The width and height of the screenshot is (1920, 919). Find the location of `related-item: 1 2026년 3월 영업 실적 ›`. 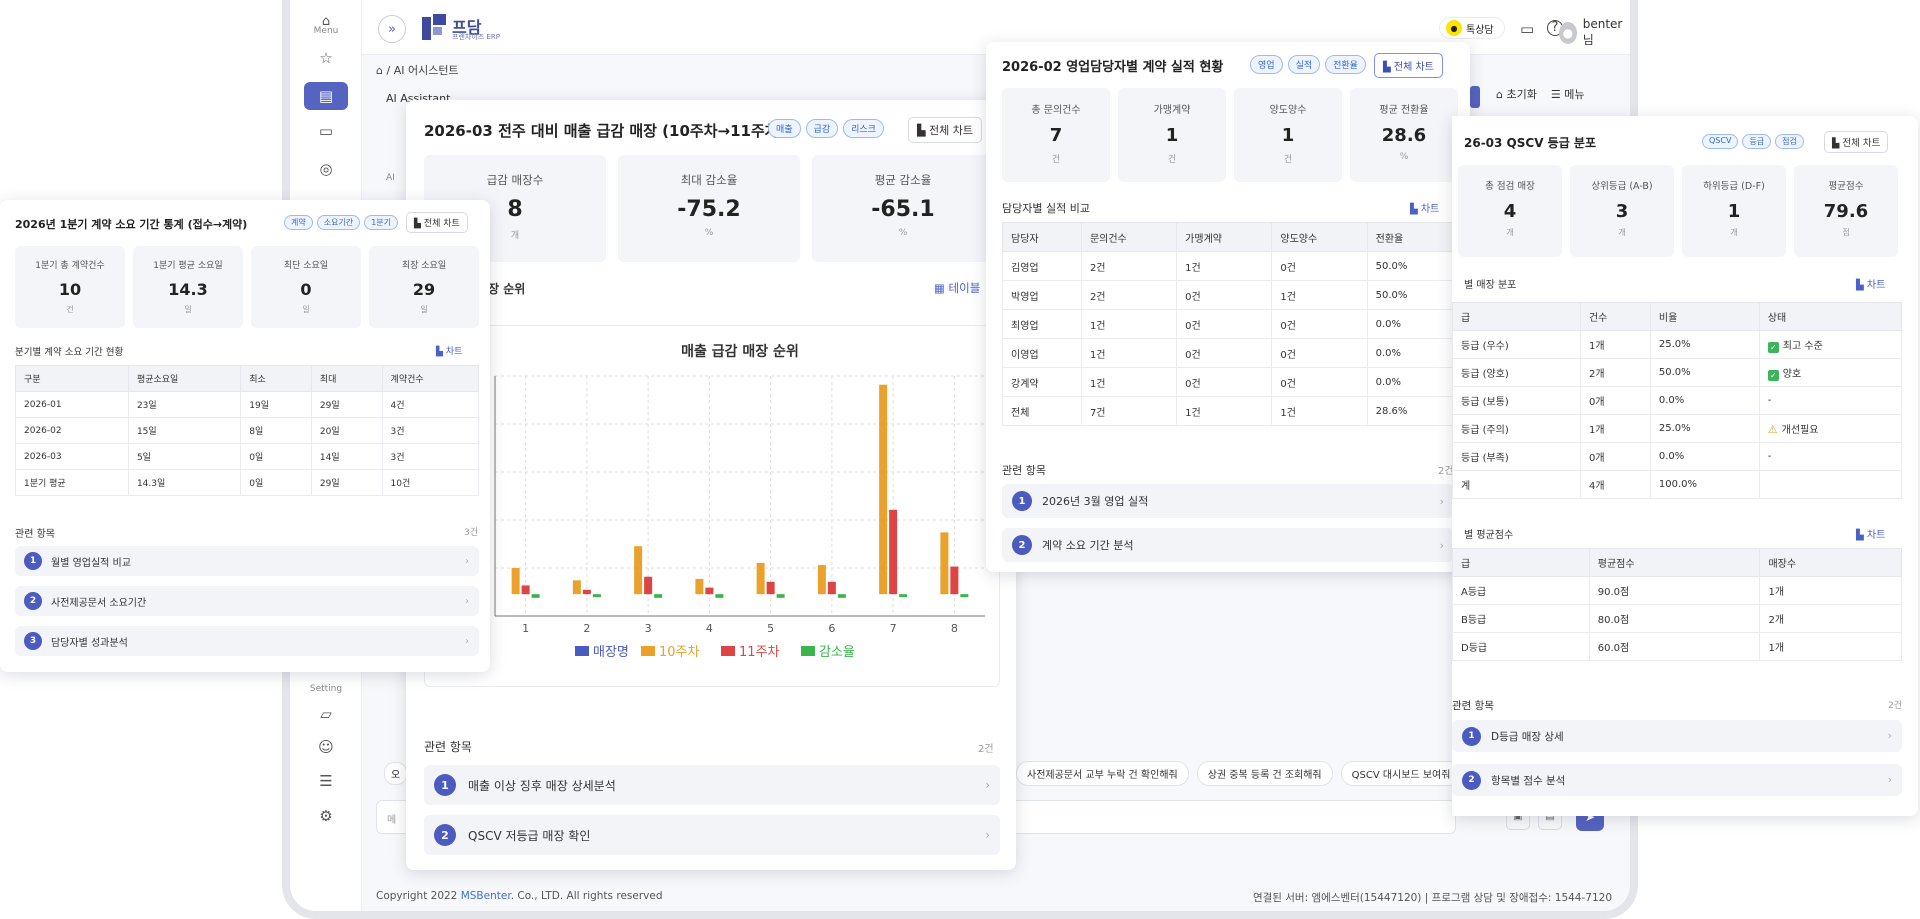

related-item: 1 2026년 3월 영업 실적 › is located at coordinates (1228, 501).